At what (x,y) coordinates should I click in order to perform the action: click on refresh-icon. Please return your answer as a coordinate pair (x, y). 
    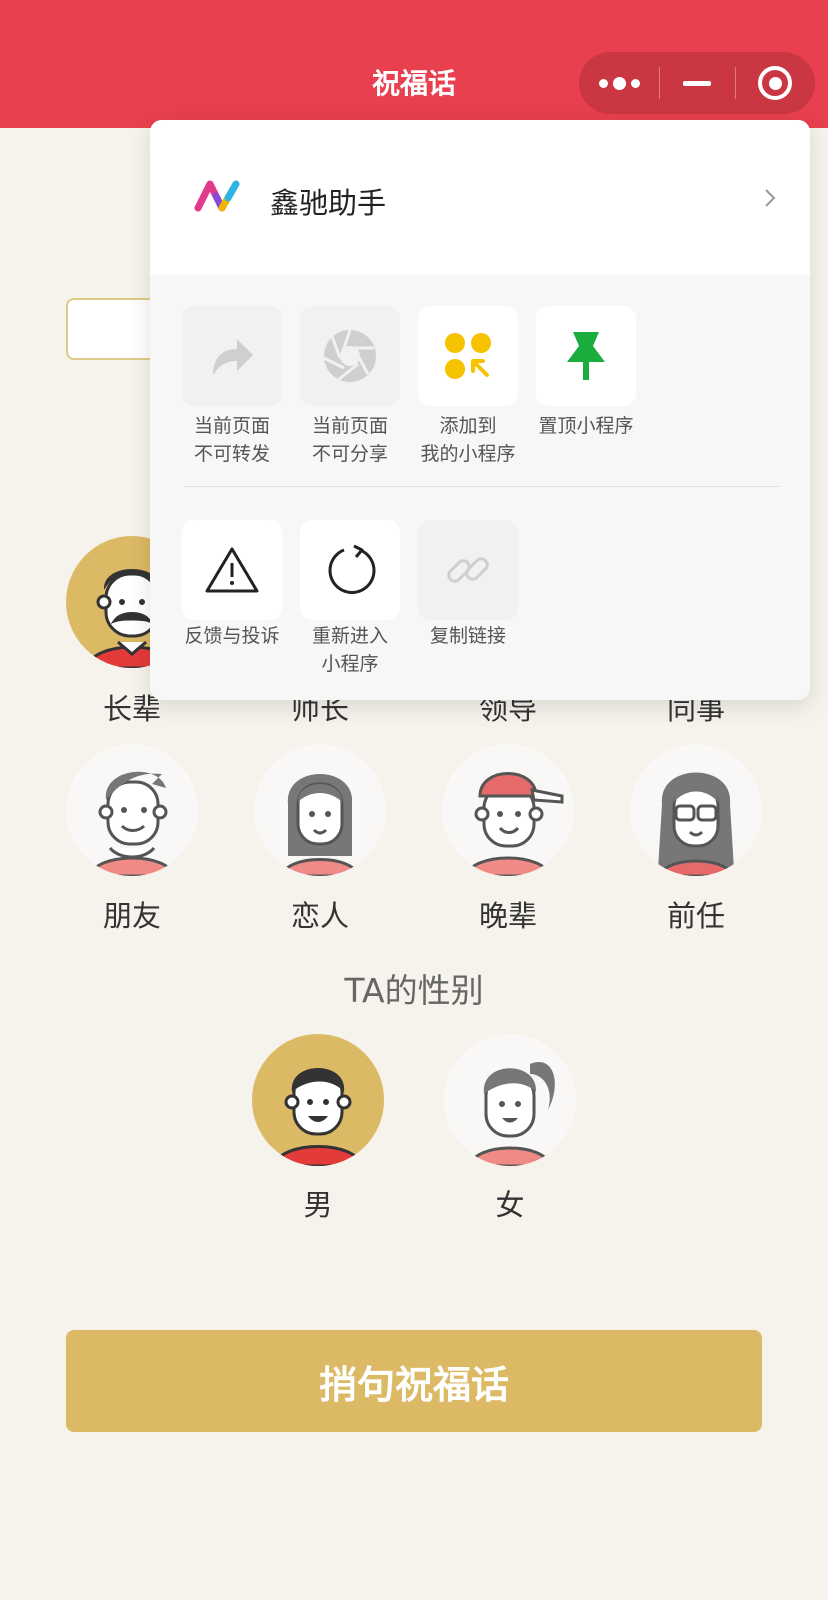
    Looking at the image, I should click on (352, 569).